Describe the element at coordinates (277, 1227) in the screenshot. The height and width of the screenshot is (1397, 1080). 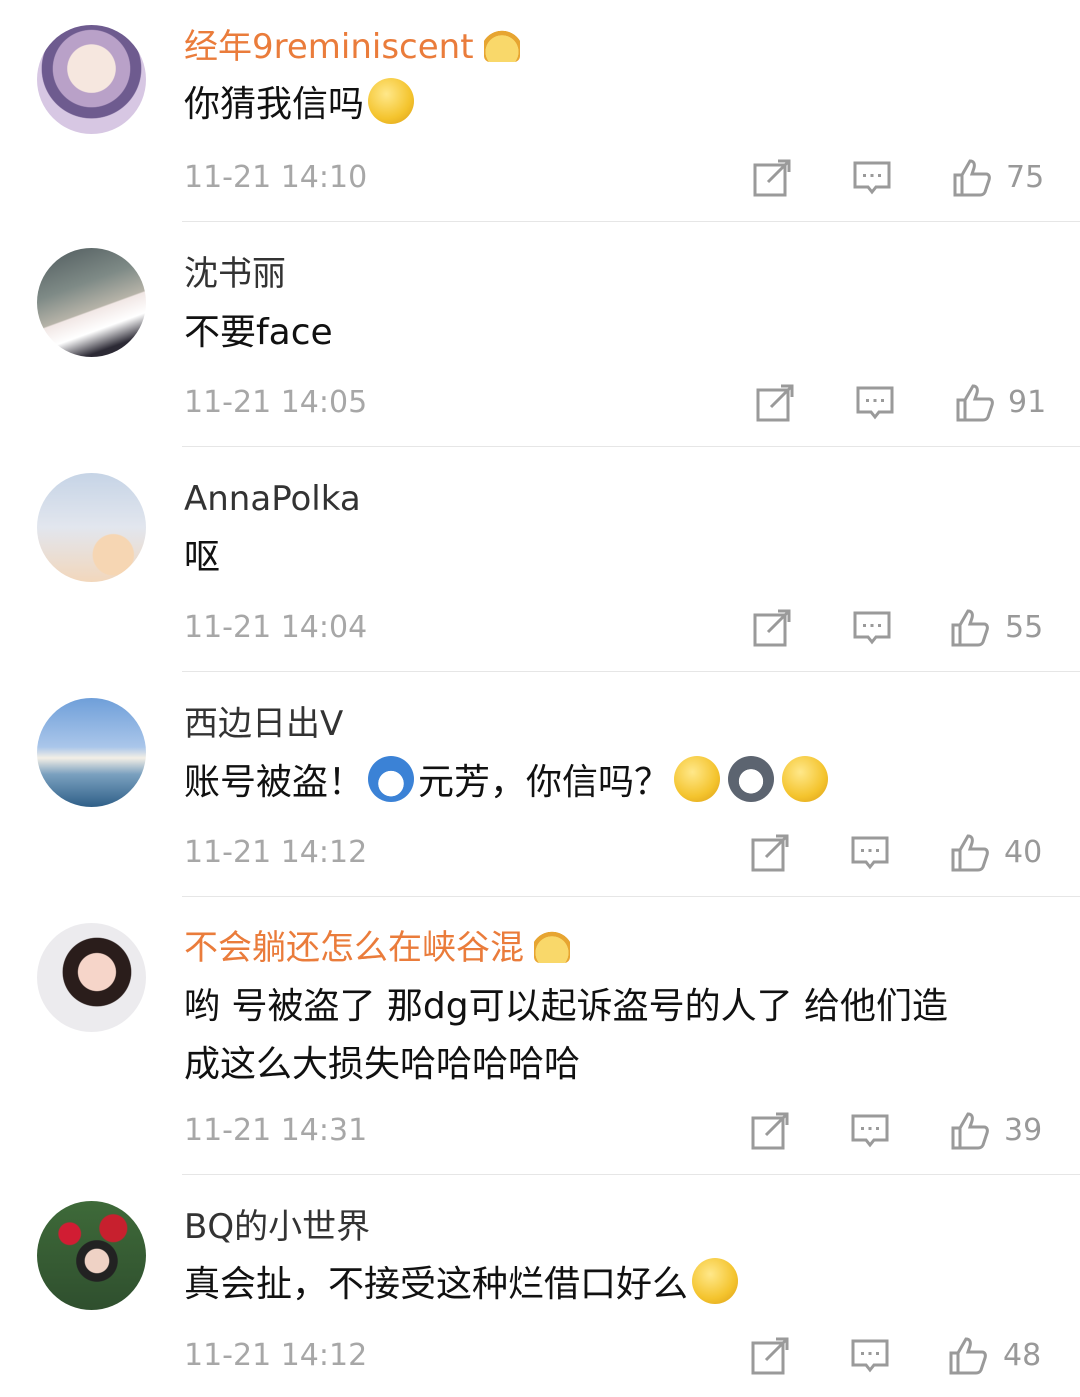
I see `username: BQ的小世界` at that location.